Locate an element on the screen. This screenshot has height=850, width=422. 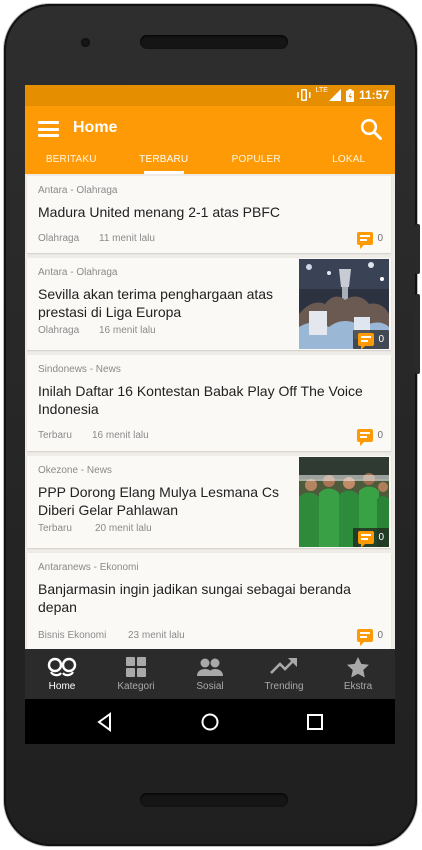
nav-label: Kategori is located at coordinates (136, 686).